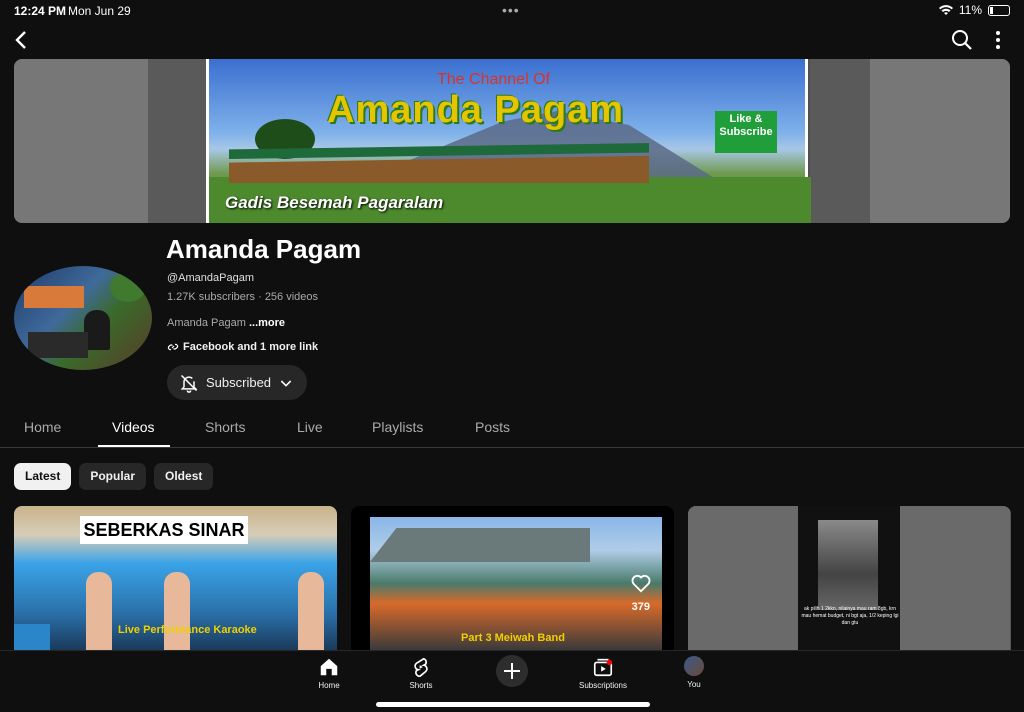 The image size is (1024, 712). Describe the element at coordinates (81, 141) in the screenshot. I see `banner-side-left` at that location.